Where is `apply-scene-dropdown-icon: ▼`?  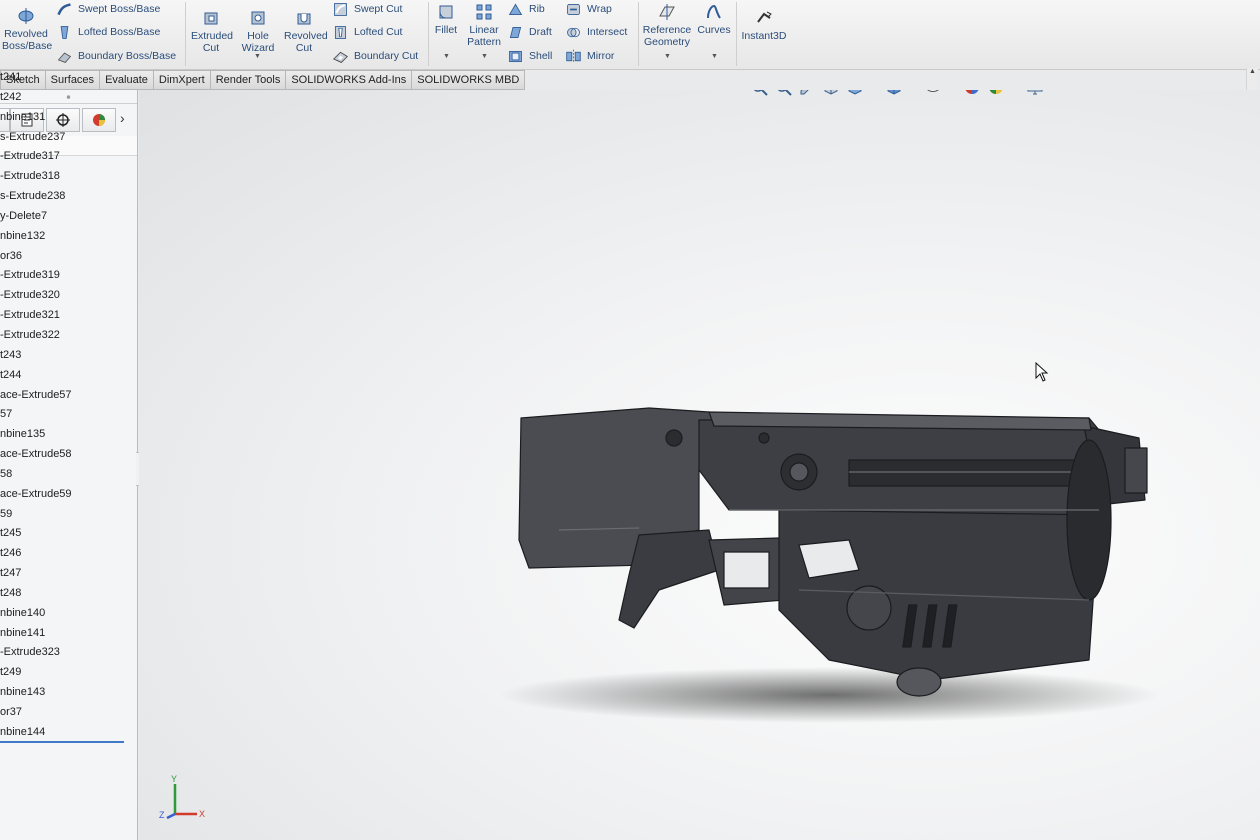
apply-scene-dropdown-icon: ▼ is located at coordinates (1013, 90).